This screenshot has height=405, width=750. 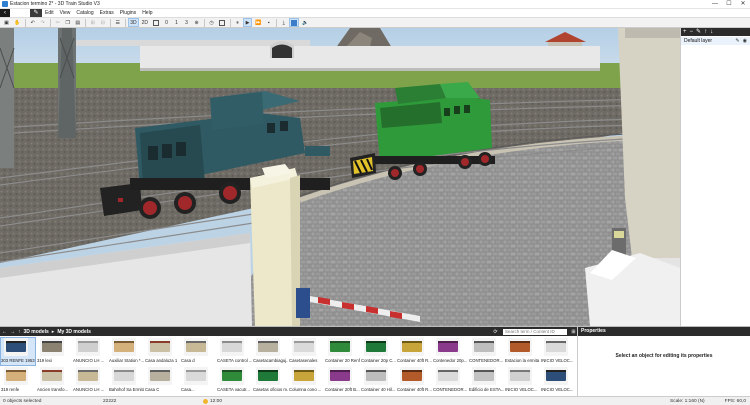 I want to click on model-tile: 319 renfe, so click(x=18, y=380).